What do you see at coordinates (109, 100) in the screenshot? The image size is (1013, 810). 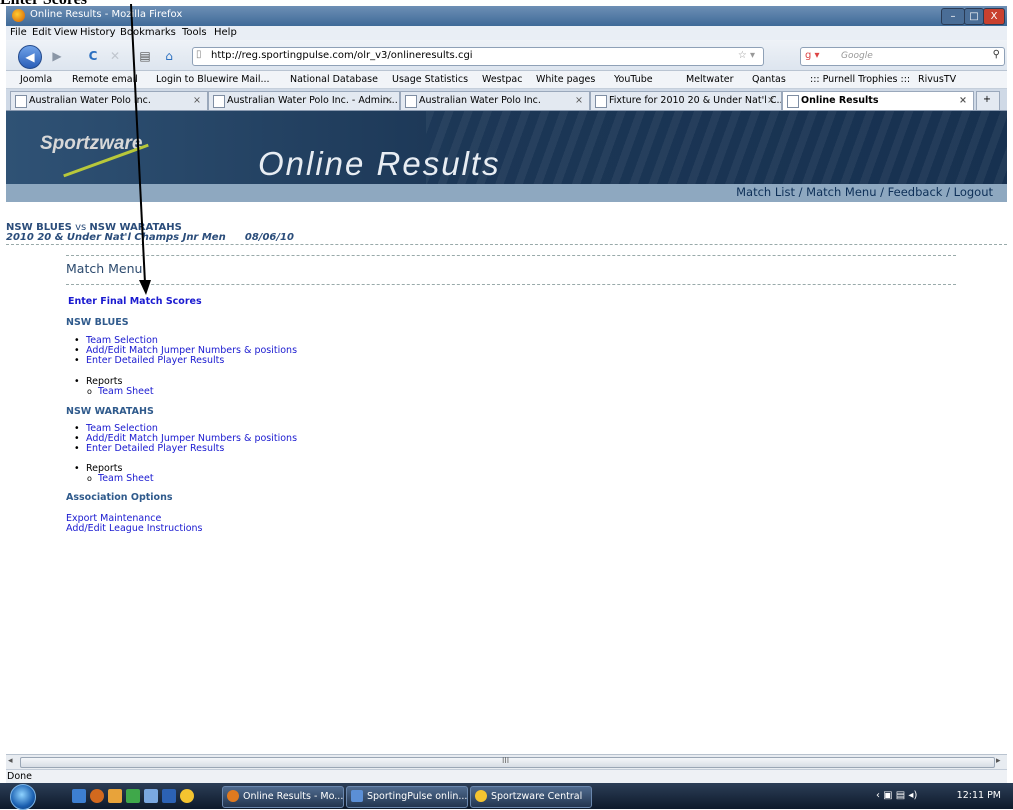 I see `tab-awp-1: Australian Water Polo Inc. ×` at bounding box center [109, 100].